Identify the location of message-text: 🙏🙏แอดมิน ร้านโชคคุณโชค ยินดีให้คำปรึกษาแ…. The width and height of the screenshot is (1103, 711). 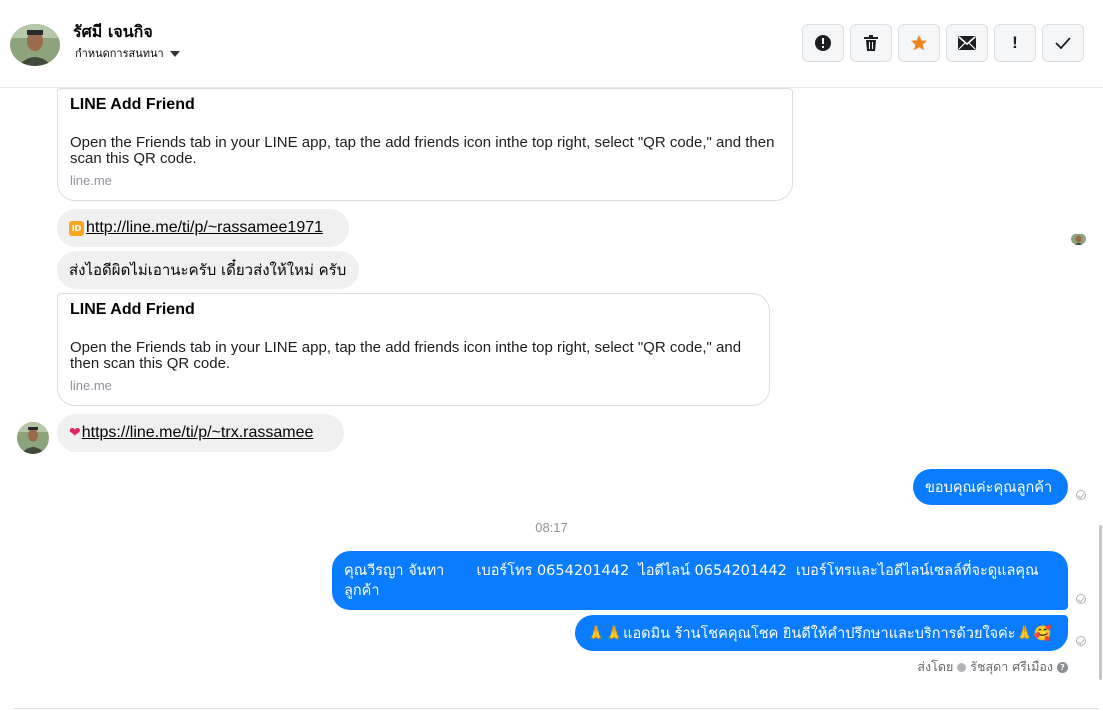
(819, 633).